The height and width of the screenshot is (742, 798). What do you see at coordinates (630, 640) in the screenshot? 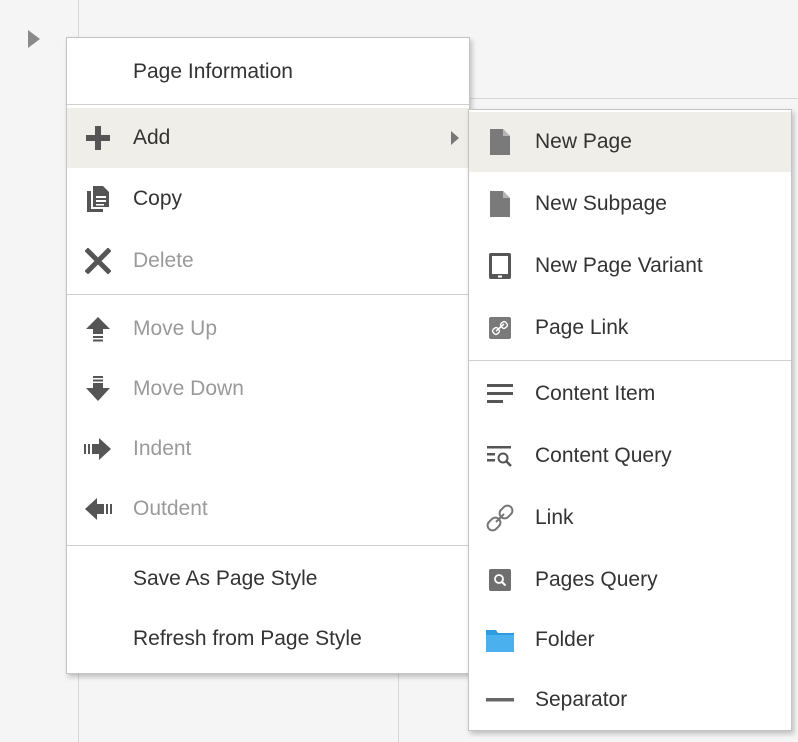
I see `submenu-item-folder: Folder` at bounding box center [630, 640].